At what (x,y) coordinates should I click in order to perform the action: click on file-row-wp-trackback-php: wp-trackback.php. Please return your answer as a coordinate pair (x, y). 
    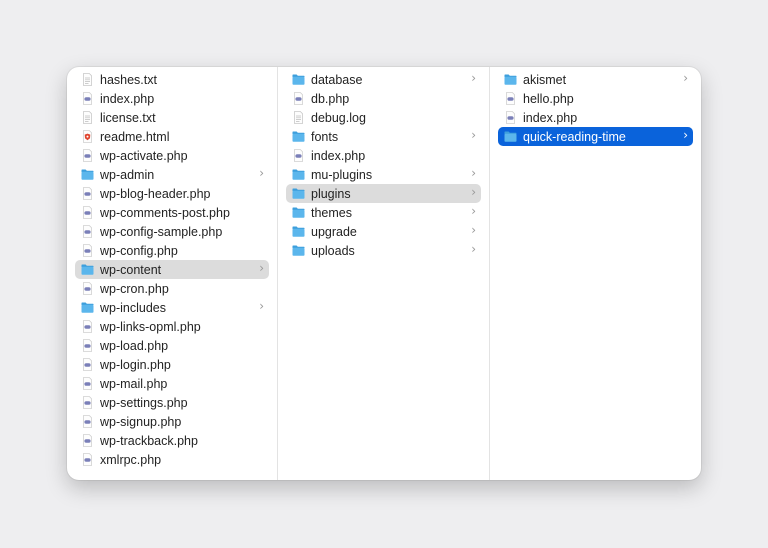
    Looking at the image, I should click on (172, 440).